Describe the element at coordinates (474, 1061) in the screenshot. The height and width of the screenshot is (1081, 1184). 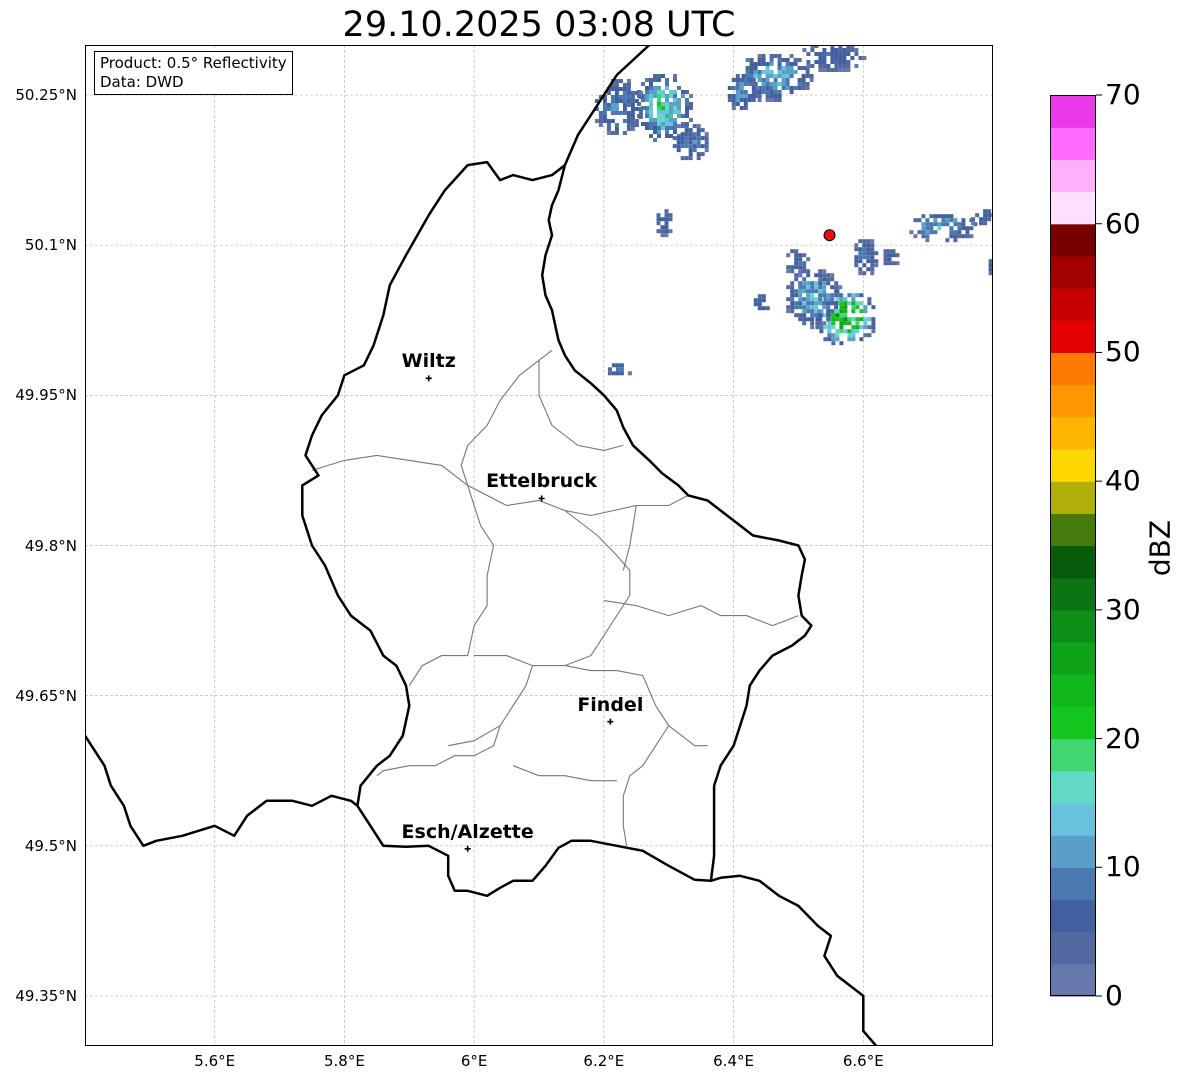
I see `lon-tick-label: 6°E` at that location.